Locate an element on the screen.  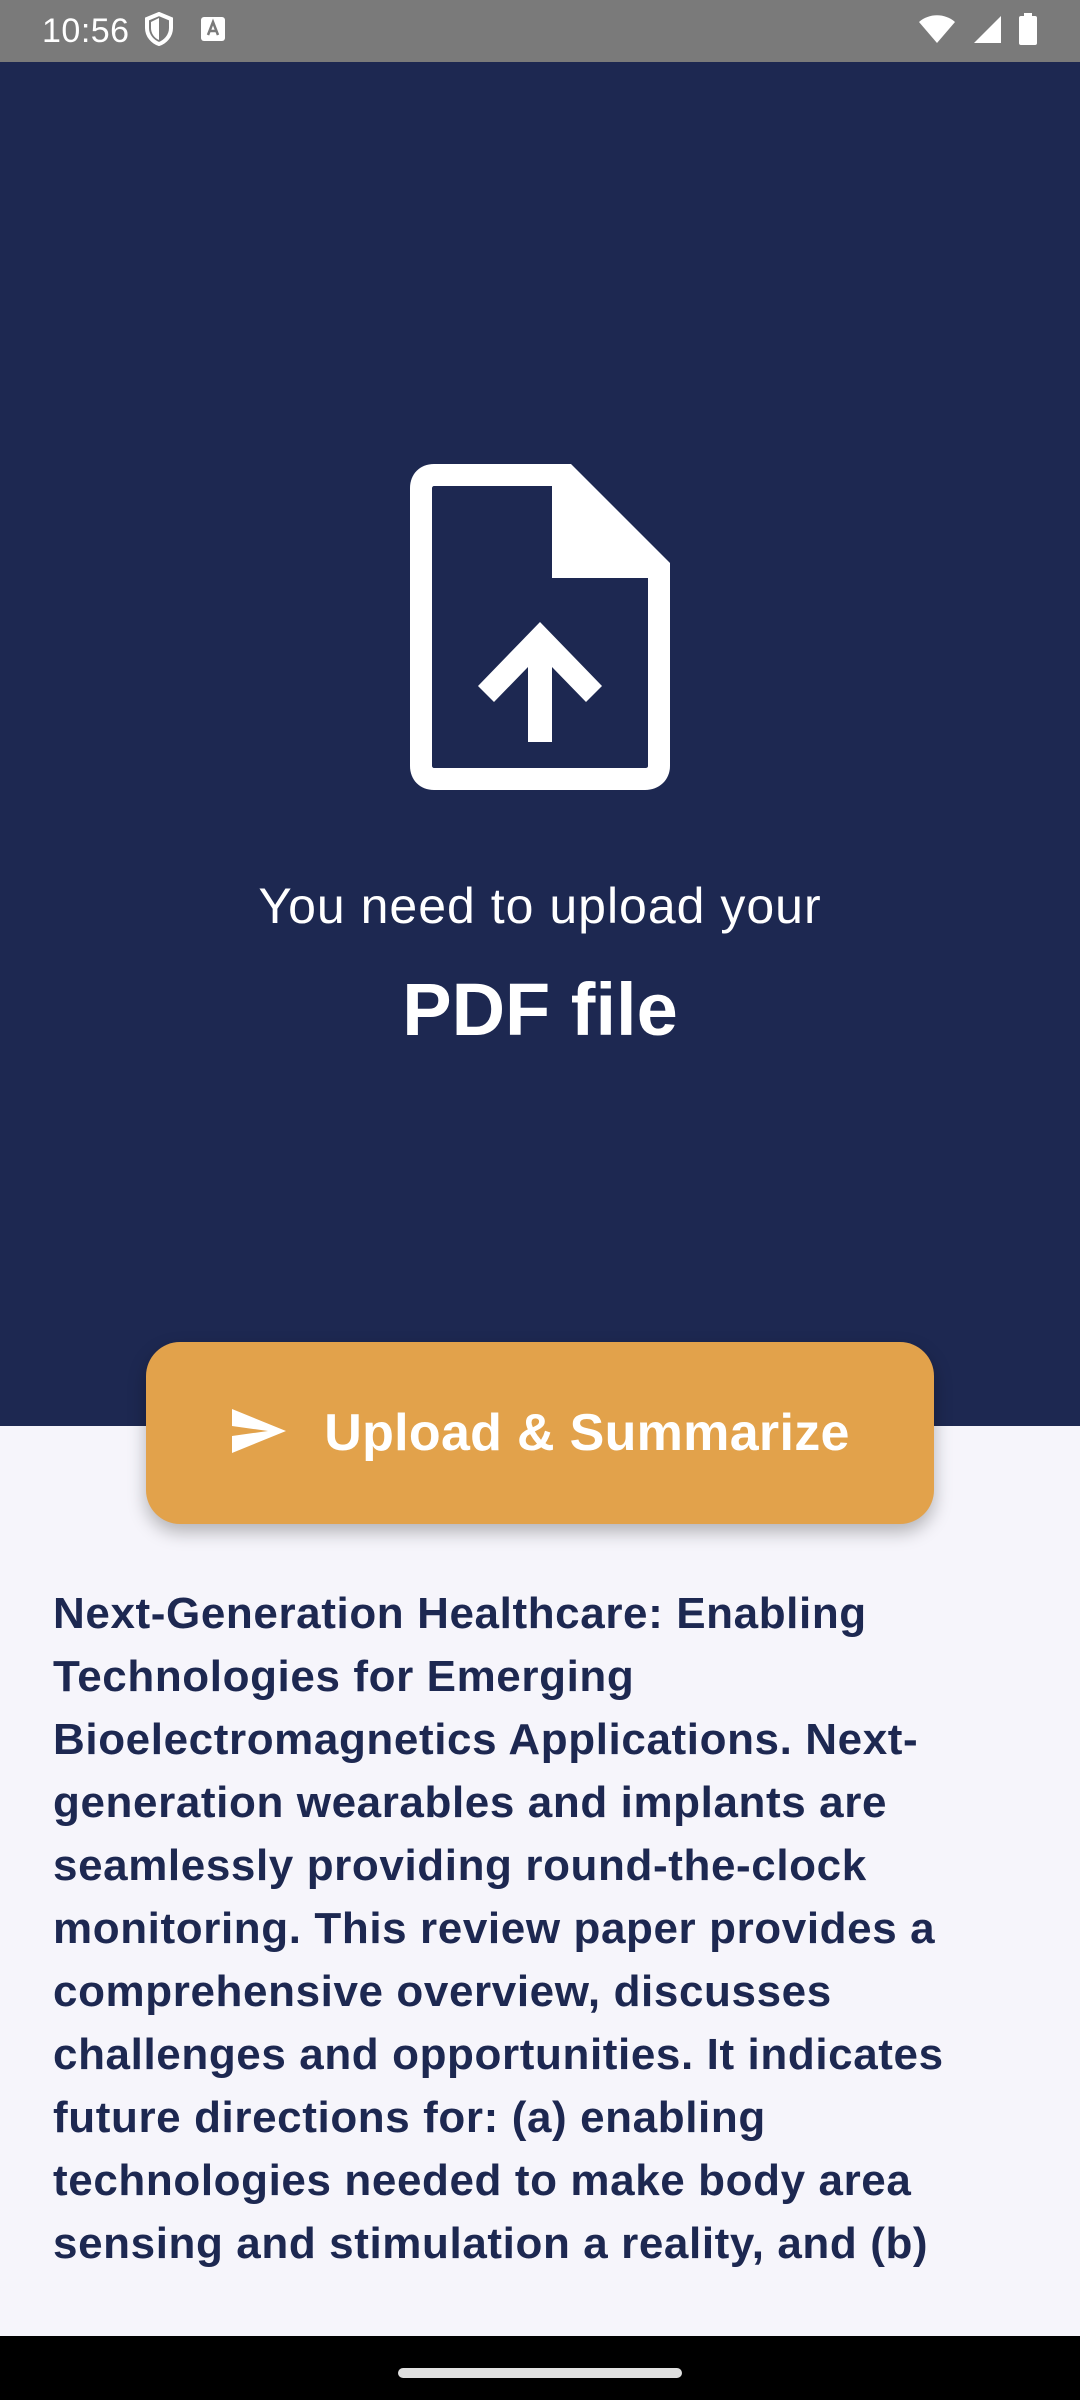
send-icon is located at coordinates (259, 1433).